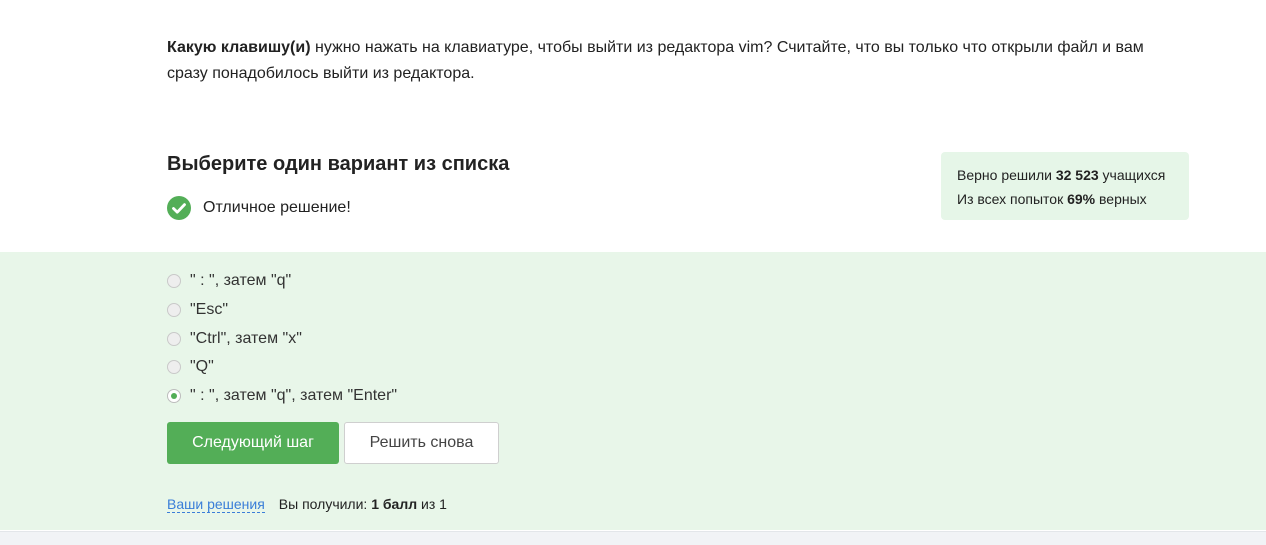 This screenshot has height=545, width=1266. What do you see at coordinates (239, 47) in the screenshot?
I see `question-bold: Какую клавишу(и)` at bounding box center [239, 47].